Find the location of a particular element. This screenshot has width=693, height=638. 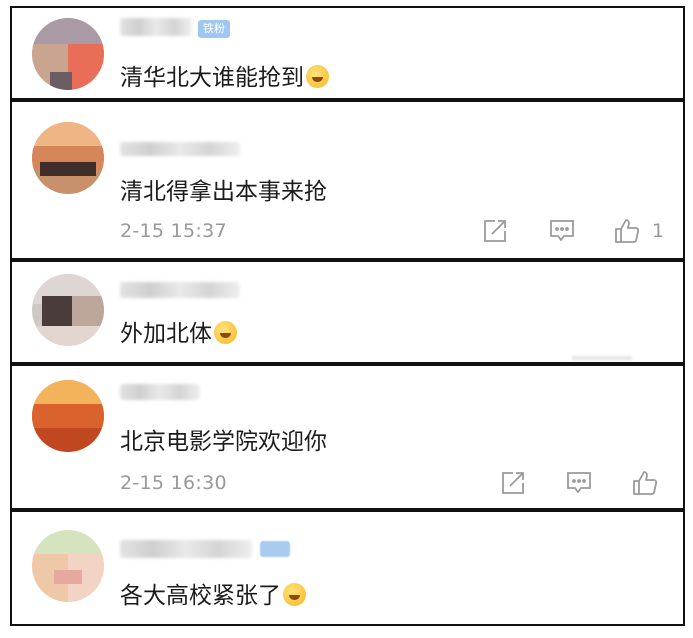

comment-text: 清北得拿出本事来抢 is located at coordinates (223, 192).